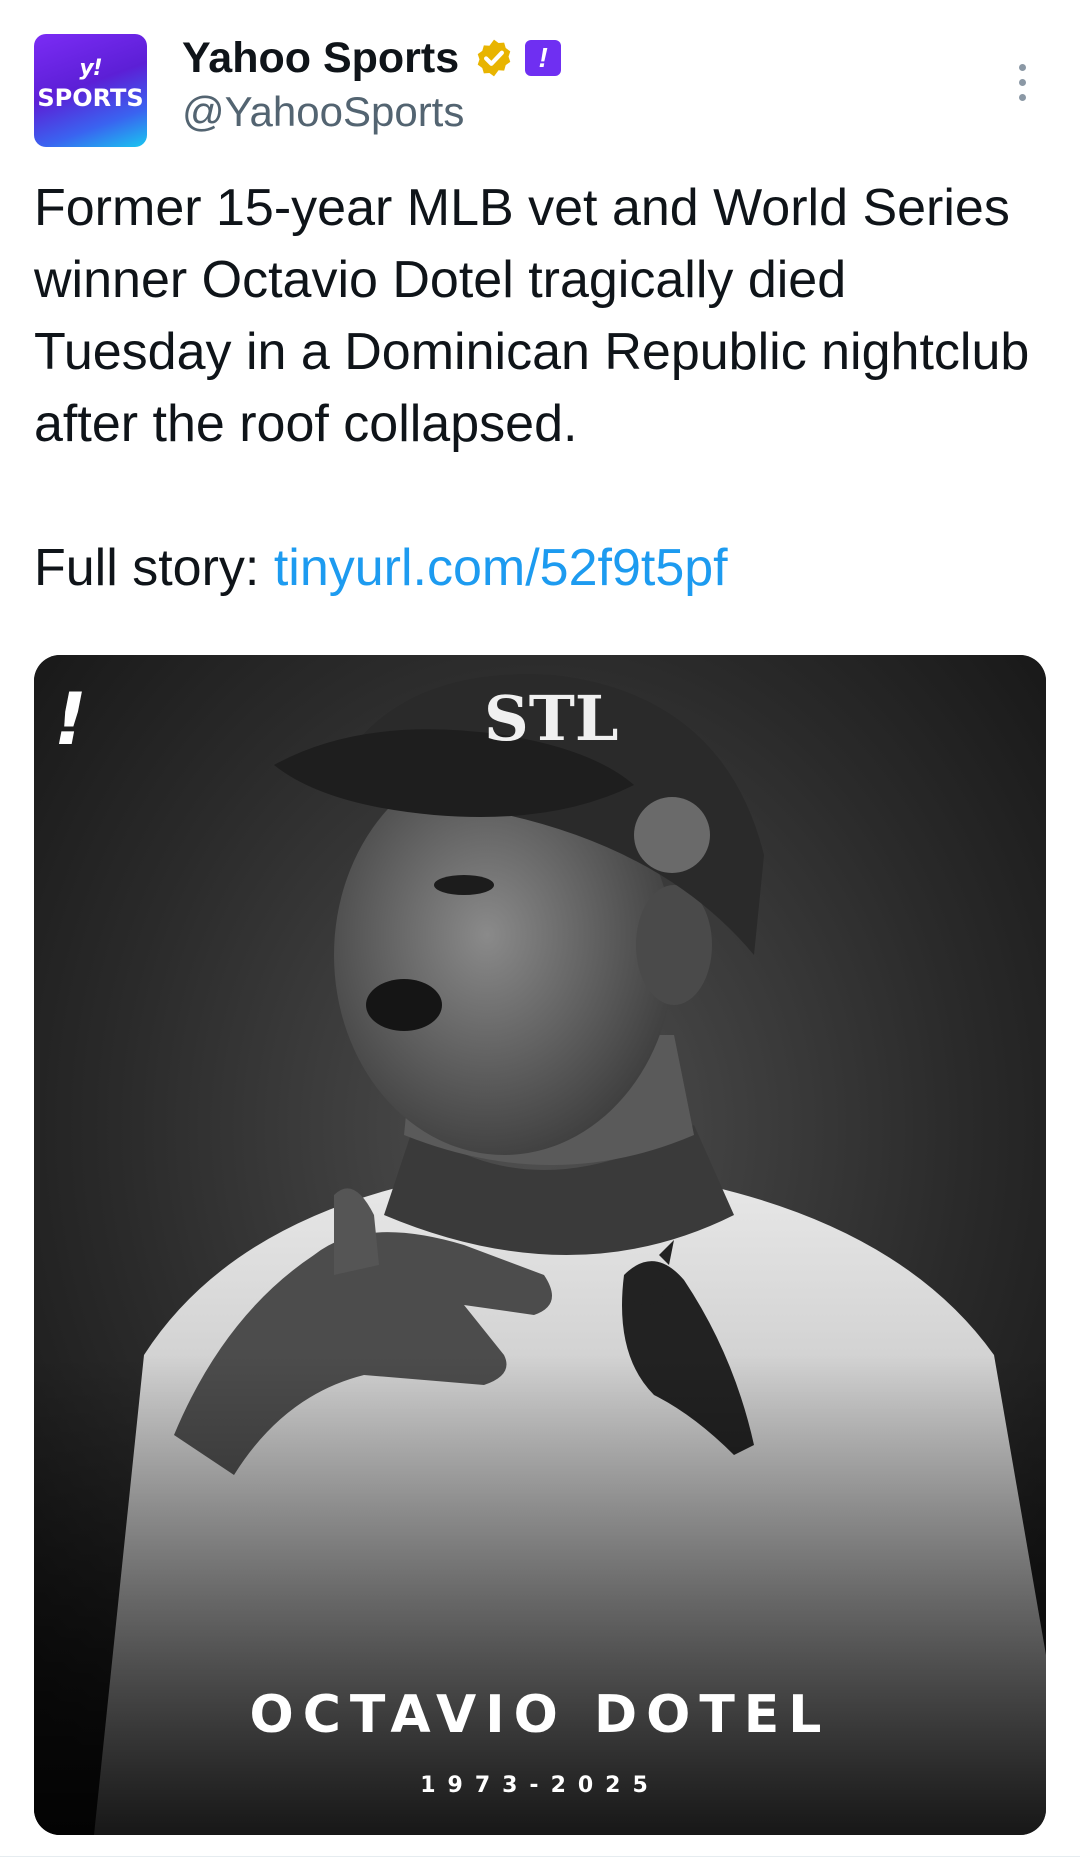  What do you see at coordinates (1023, 83) in the screenshot?
I see `more-options-icon` at bounding box center [1023, 83].